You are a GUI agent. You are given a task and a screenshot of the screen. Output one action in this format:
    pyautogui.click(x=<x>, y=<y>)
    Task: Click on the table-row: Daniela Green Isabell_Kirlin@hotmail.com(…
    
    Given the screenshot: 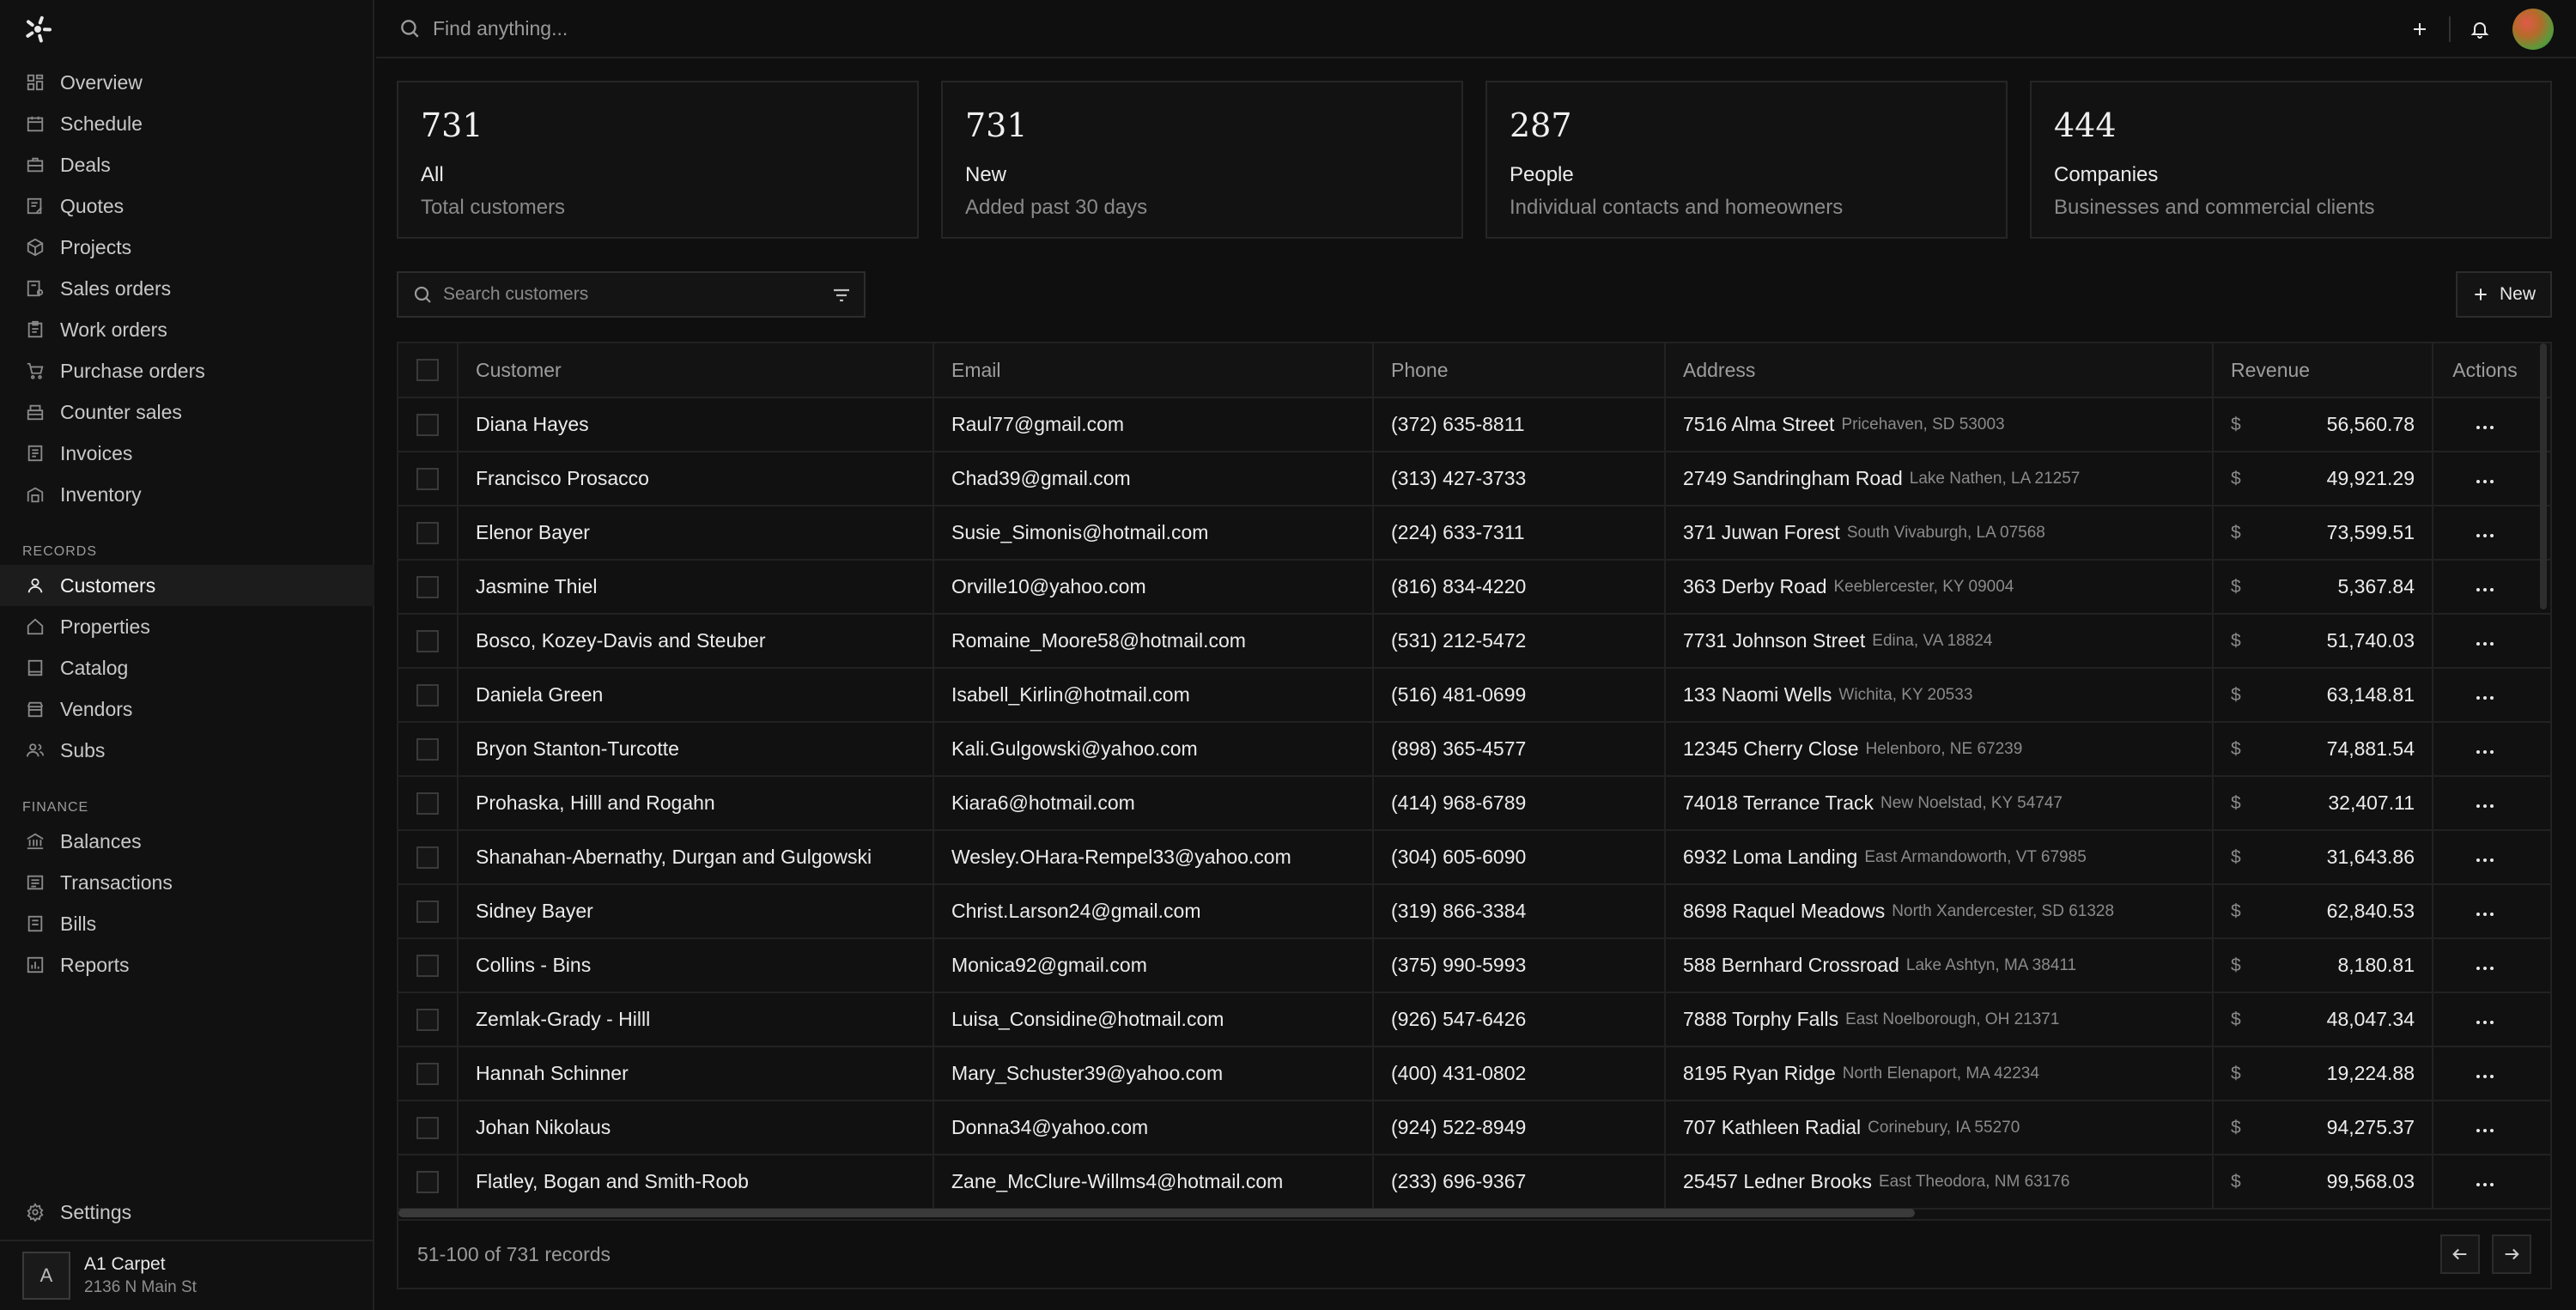 What is the action you would take?
    pyautogui.click(x=1474, y=696)
    